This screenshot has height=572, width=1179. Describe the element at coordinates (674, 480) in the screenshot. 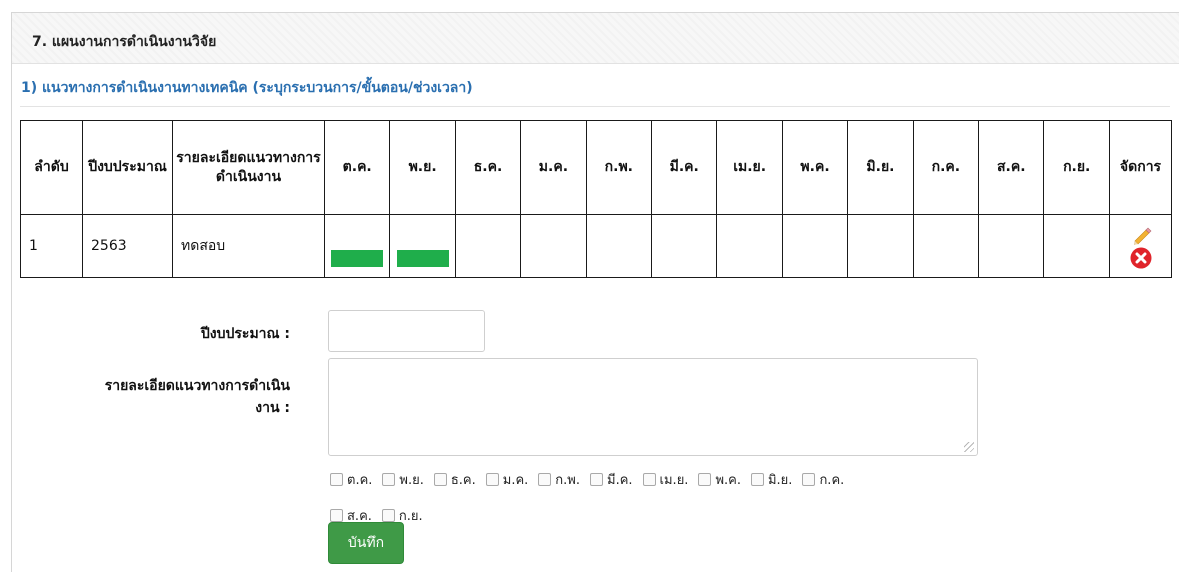

I see `checkbox-label: เม.ย.` at that location.